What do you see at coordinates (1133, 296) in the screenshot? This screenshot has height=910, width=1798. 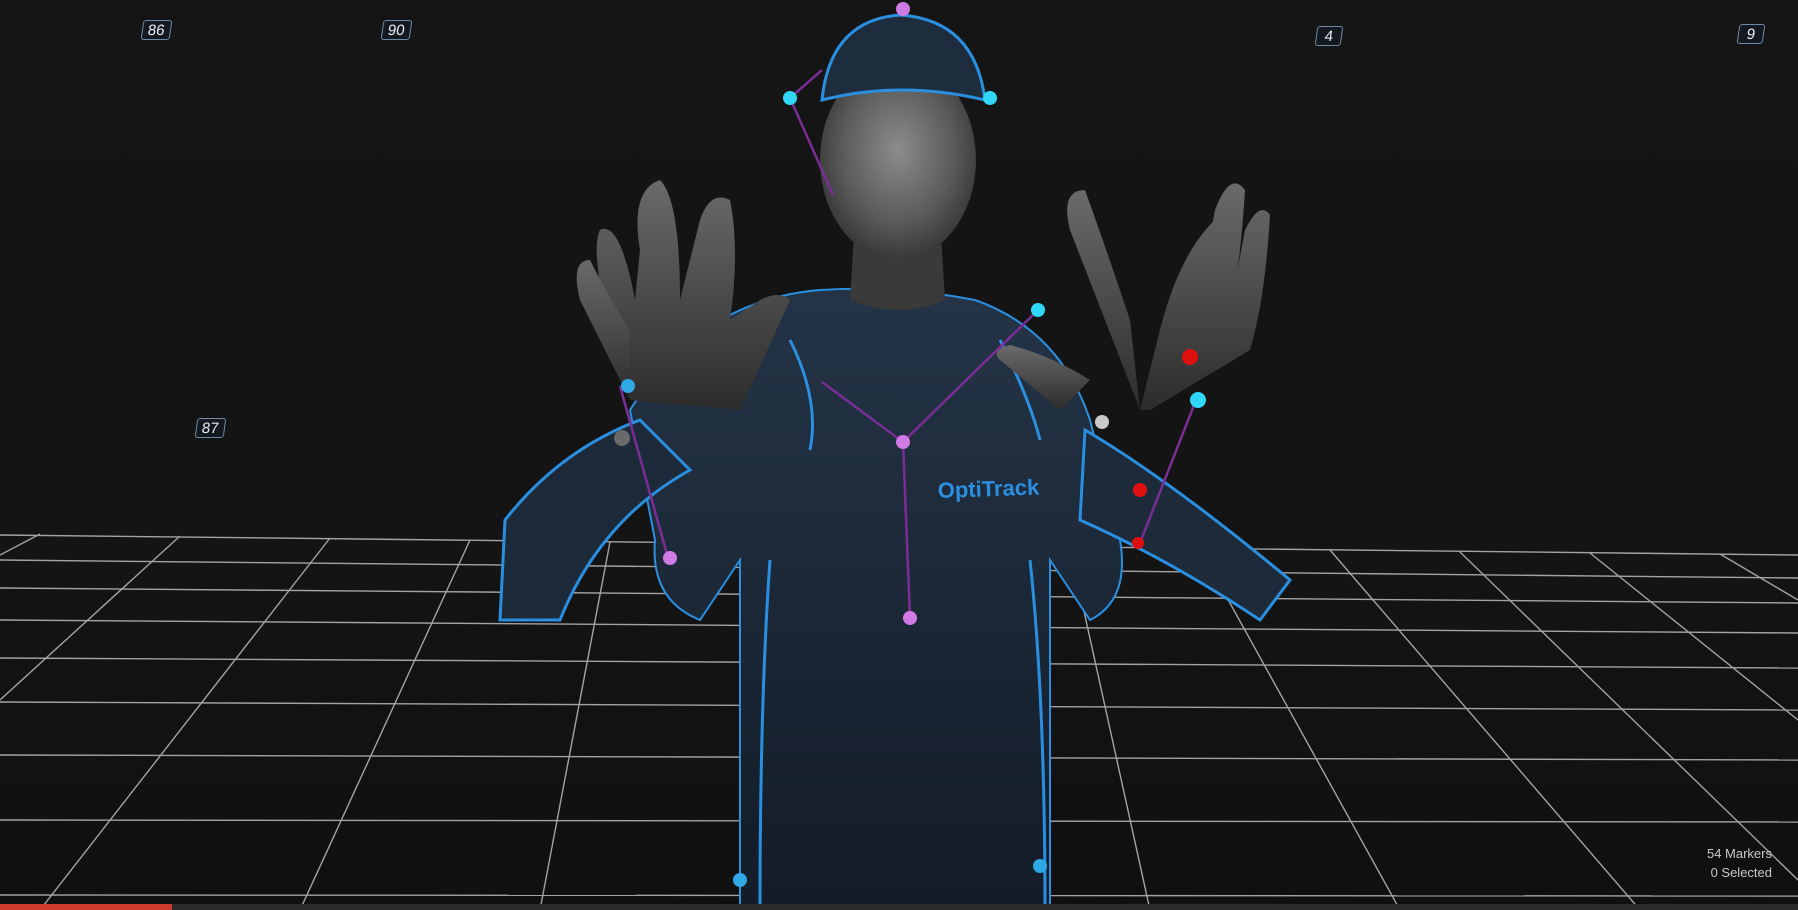 I see `right-hand` at bounding box center [1133, 296].